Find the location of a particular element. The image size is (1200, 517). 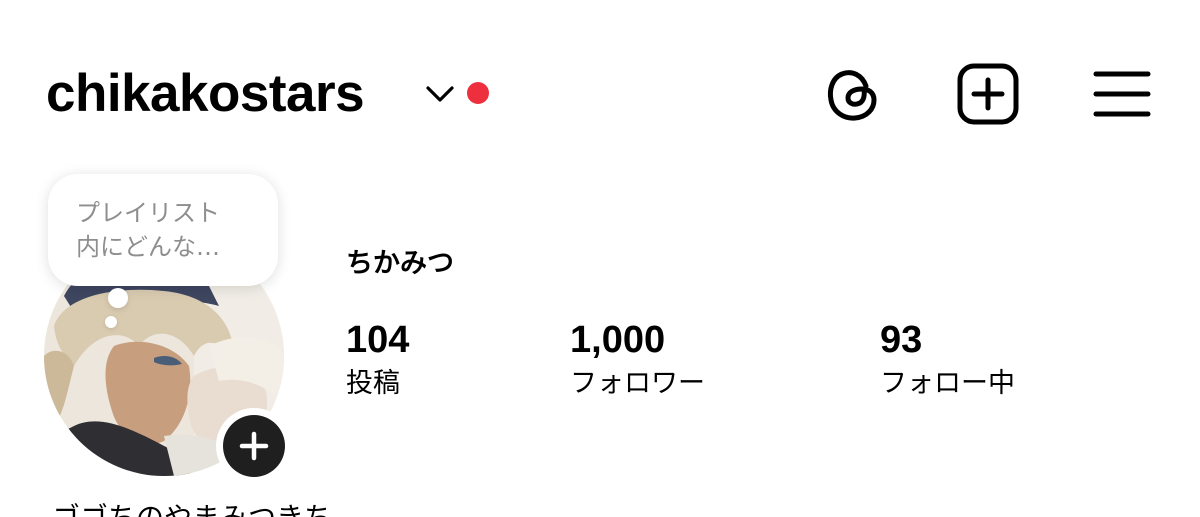

chevron-down-icon is located at coordinates (440, 94).